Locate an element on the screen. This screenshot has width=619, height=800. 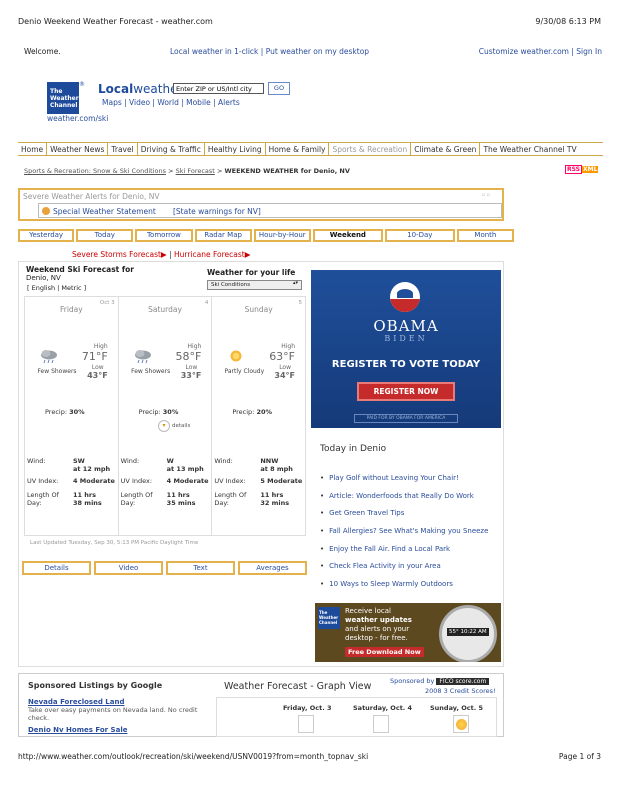
sponsored-by: Sponsored by FICO score.com is located at coordinates (440, 681).